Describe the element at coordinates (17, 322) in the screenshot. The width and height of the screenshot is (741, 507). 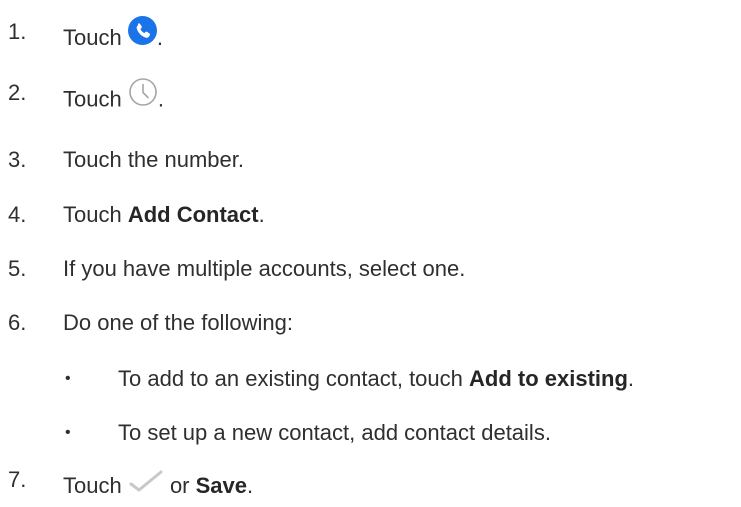
I see `step-number: 6.` at that location.